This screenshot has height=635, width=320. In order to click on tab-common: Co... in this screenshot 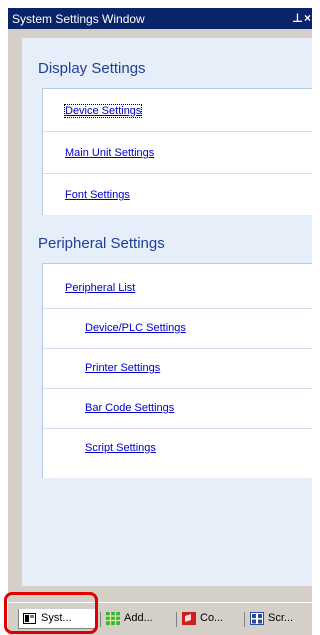, I will do `click(209, 619)`.